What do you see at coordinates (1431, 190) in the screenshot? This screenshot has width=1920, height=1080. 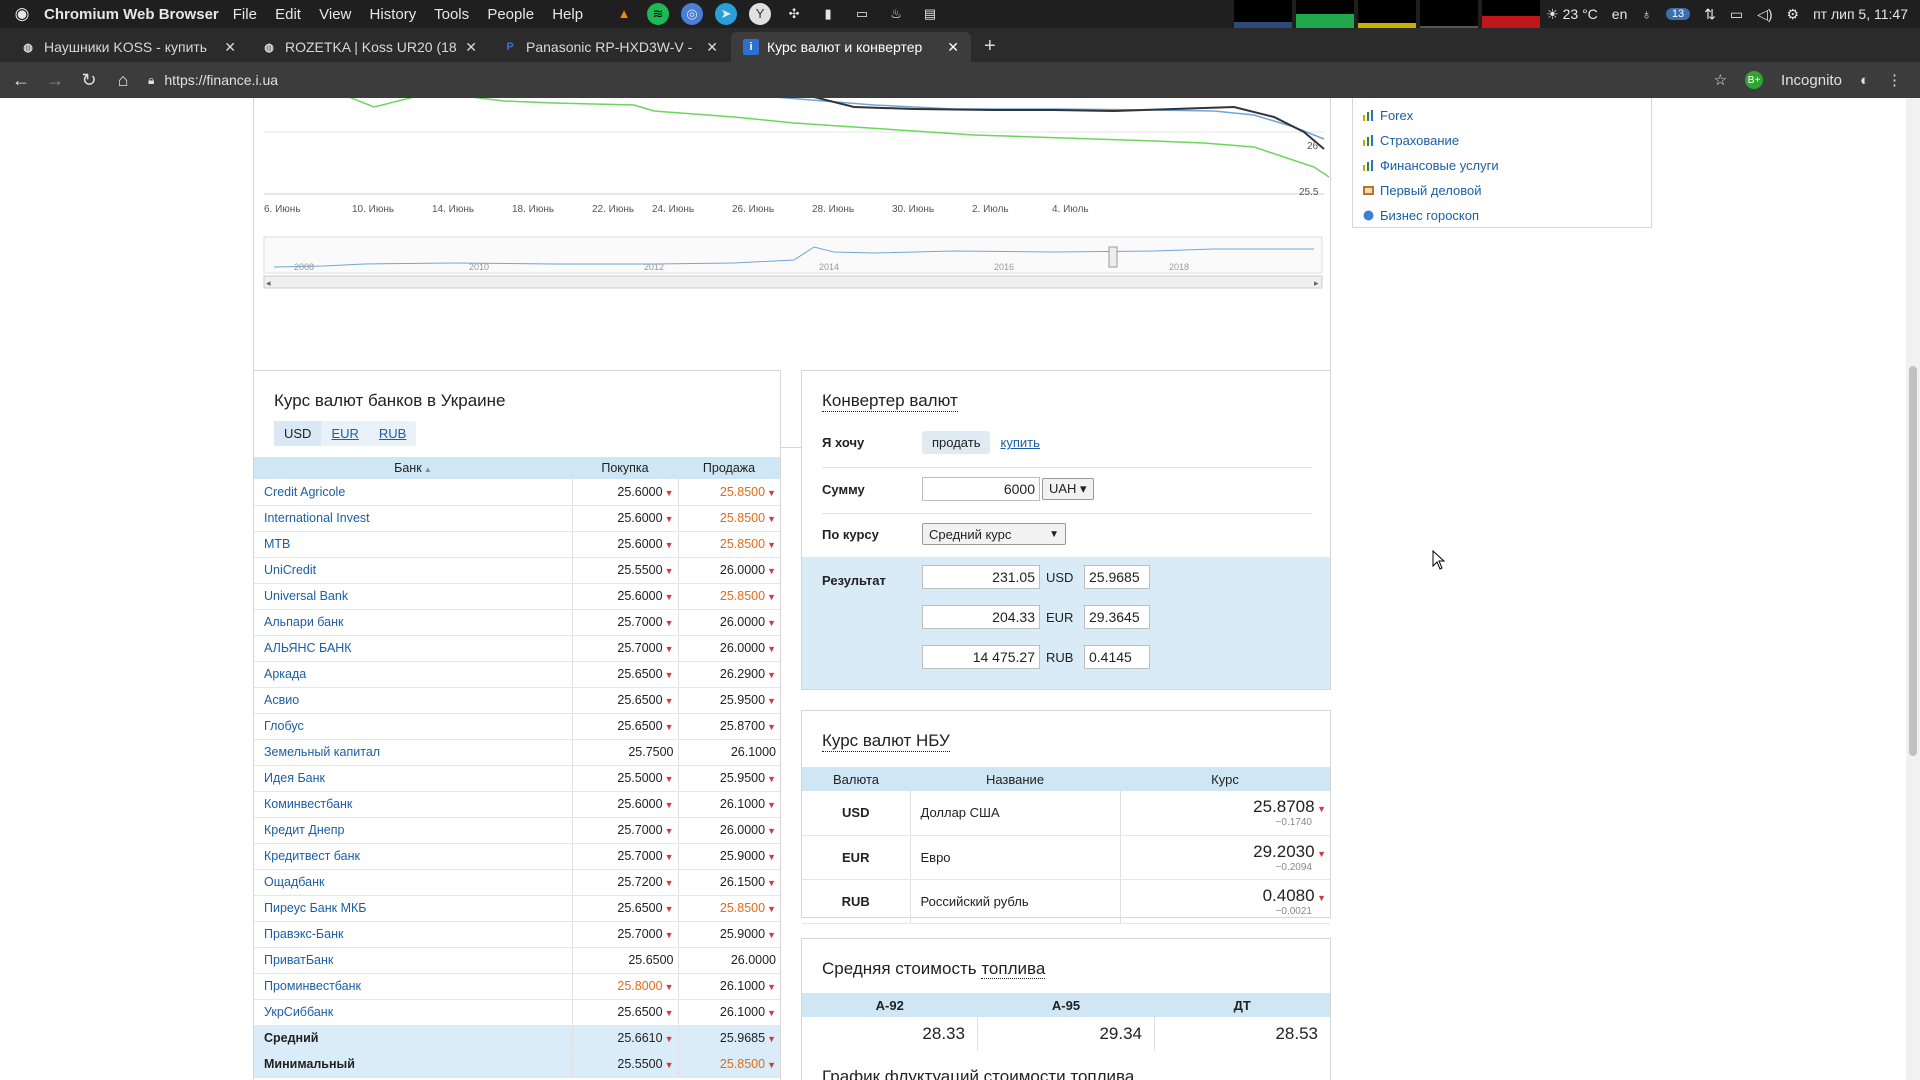 I see `sidebar-item-label: Первый деловой` at bounding box center [1431, 190].